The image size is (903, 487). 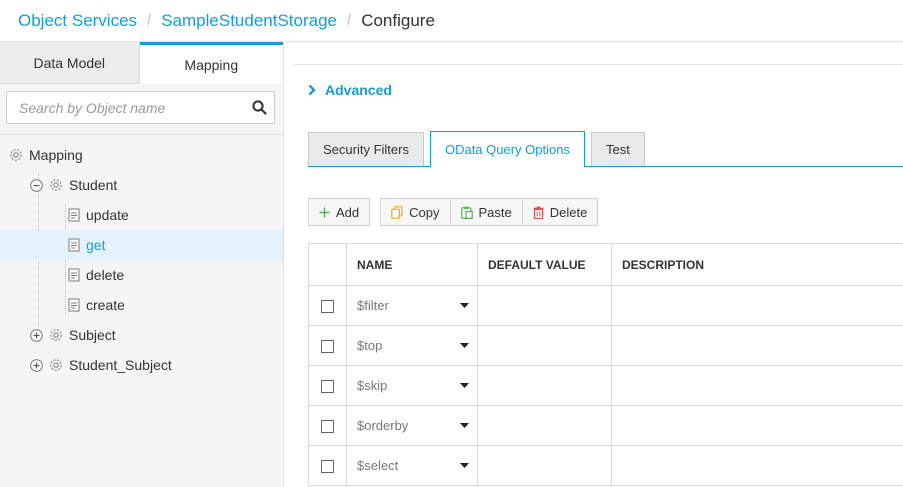 What do you see at coordinates (96, 245) in the screenshot?
I see `tree-label: get` at bounding box center [96, 245].